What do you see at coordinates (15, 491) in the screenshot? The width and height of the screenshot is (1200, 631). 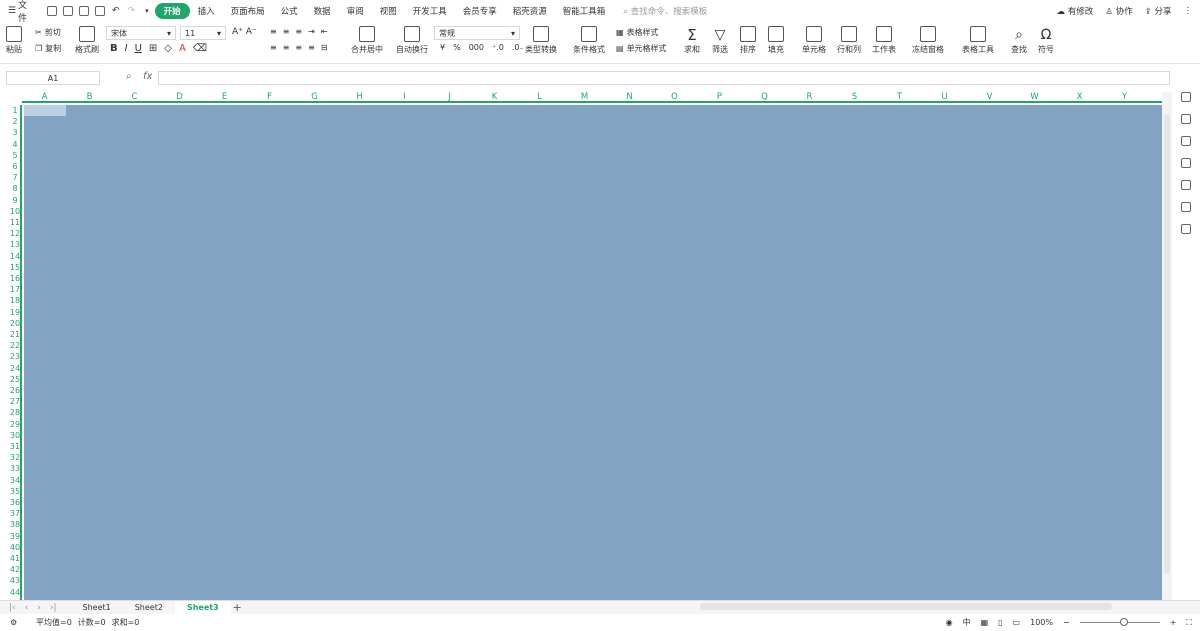 I see `row-header: 35` at bounding box center [15, 491].